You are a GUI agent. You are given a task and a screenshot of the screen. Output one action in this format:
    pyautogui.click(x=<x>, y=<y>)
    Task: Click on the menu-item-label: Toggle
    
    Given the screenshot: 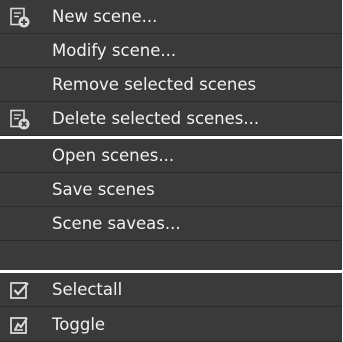 What is the action you would take?
    pyautogui.click(x=79, y=324)
    